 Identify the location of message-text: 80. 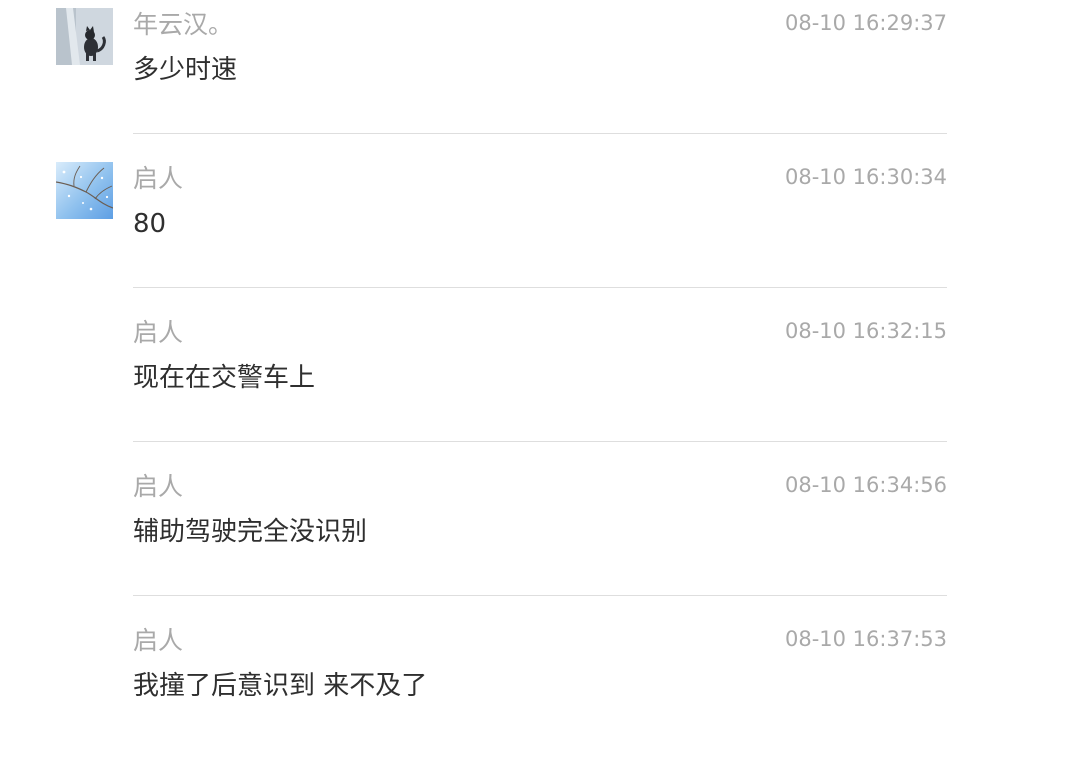
(150, 224).